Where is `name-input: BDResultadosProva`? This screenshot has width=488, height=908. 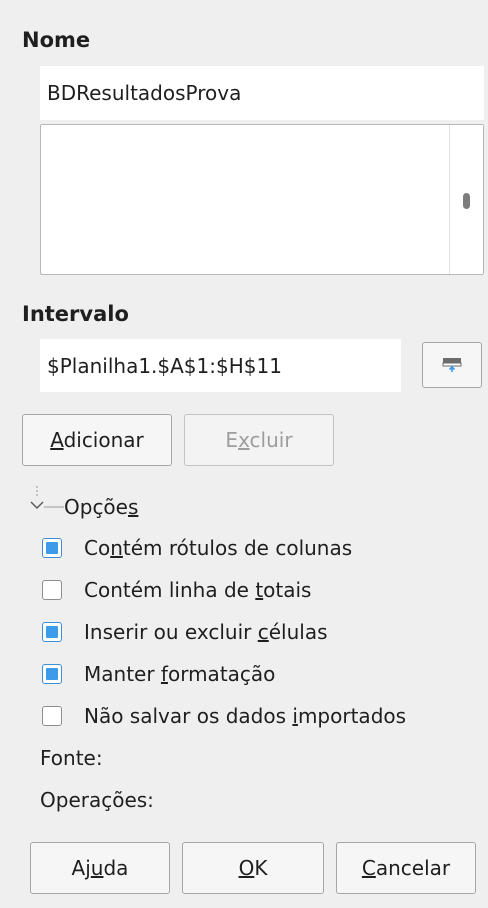
name-input: BDResultadosProva is located at coordinates (262, 93).